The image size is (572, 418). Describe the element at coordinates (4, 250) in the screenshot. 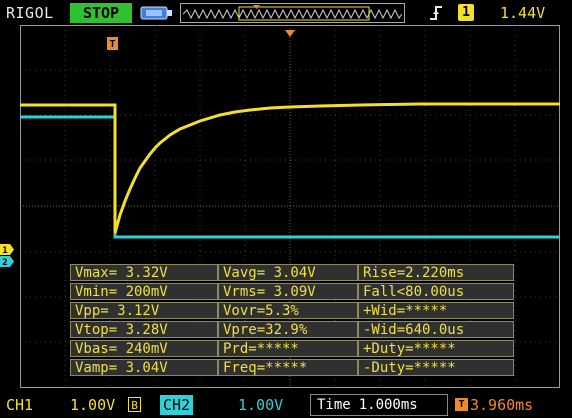

I see `svg-text: 1` at that location.